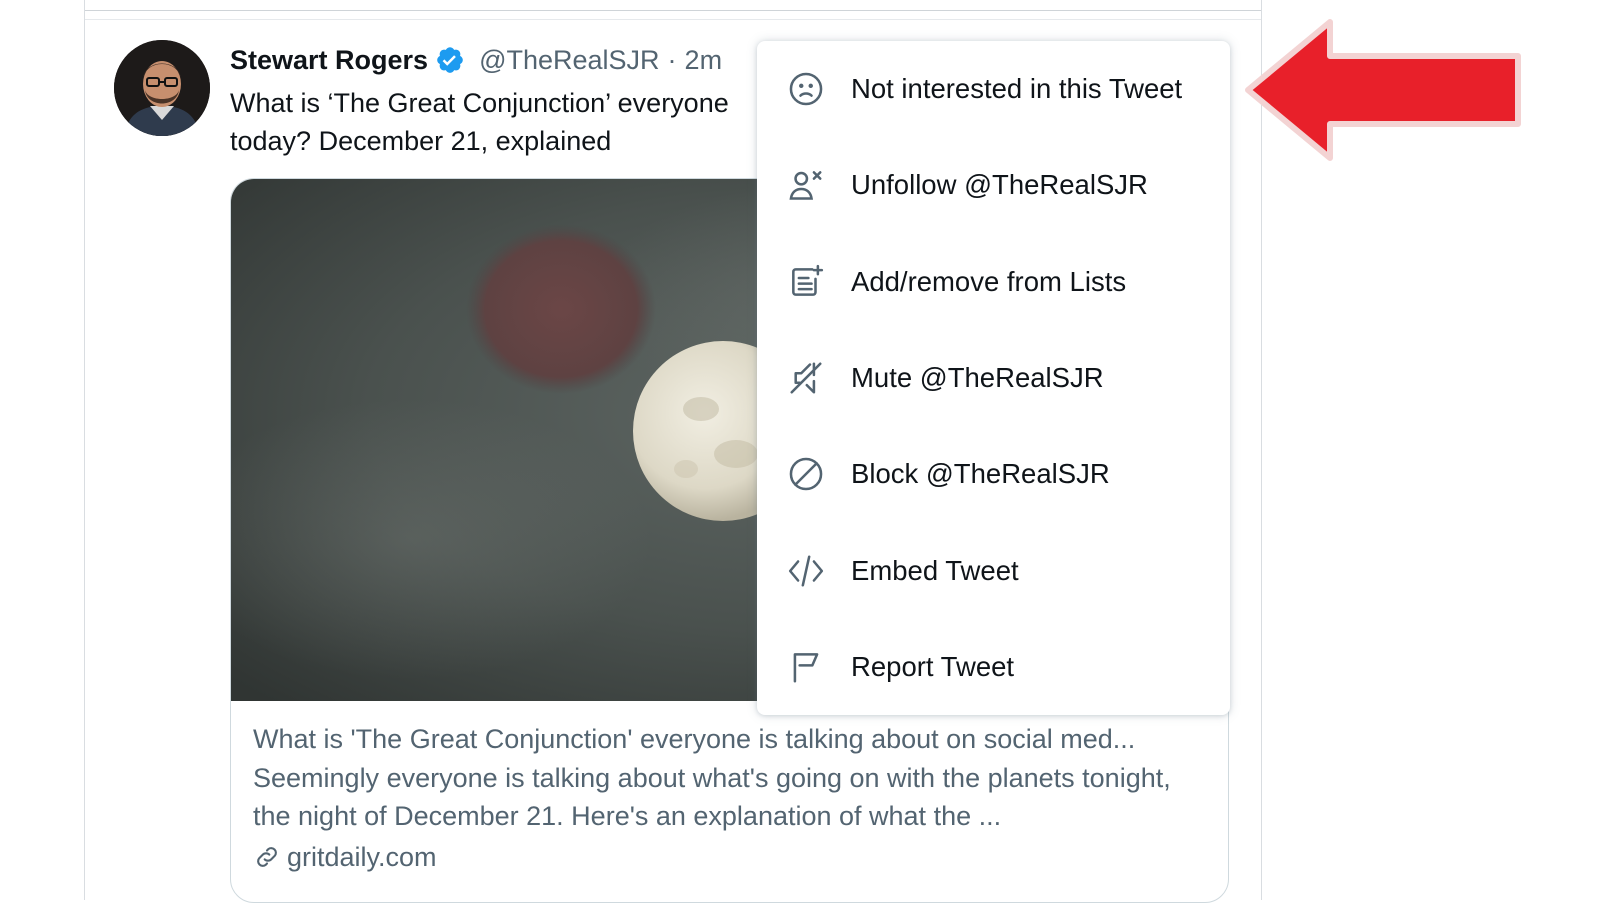 This screenshot has height=903, width=1600. What do you see at coordinates (977, 378) in the screenshot?
I see `menu-item-label: Mute @TheRealSJR` at bounding box center [977, 378].